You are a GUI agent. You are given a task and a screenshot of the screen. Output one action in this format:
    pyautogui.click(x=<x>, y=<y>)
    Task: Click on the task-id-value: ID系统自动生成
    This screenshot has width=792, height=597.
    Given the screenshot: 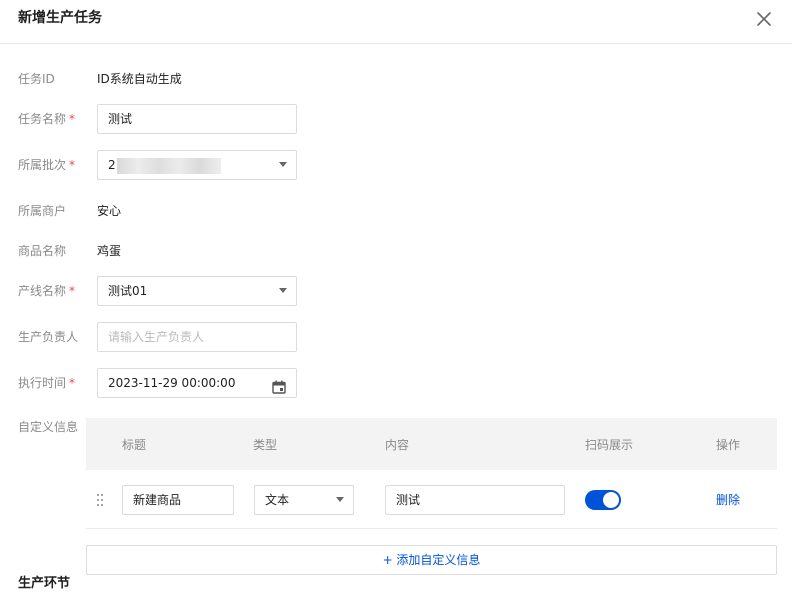 What is the action you would take?
    pyautogui.click(x=139, y=79)
    